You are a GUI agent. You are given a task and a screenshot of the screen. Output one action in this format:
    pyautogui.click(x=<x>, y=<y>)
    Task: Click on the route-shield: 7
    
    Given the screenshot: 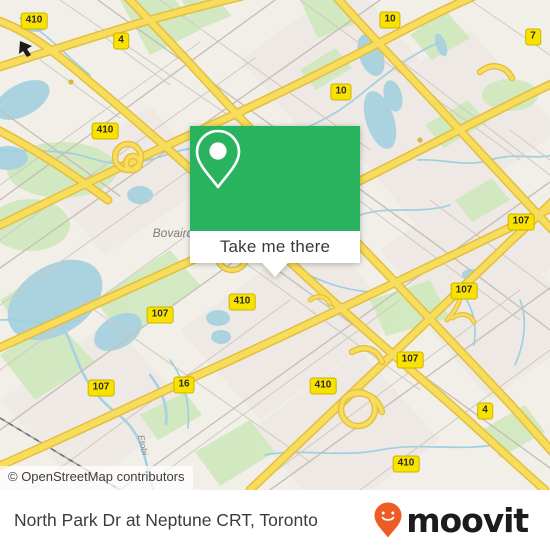 What is the action you would take?
    pyautogui.click(x=533, y=37)
    